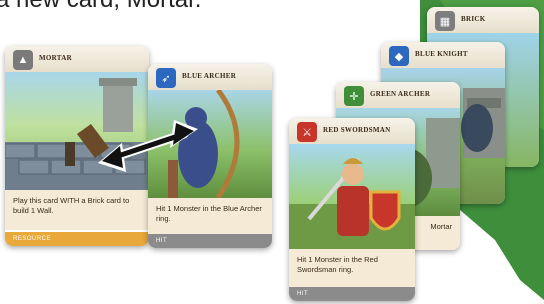 The width and height of the screenshot is (544, 304). I want to click on card-blue-archer-text: Hit 1 Monster in the Blue Archer ring., so click(209, 214).